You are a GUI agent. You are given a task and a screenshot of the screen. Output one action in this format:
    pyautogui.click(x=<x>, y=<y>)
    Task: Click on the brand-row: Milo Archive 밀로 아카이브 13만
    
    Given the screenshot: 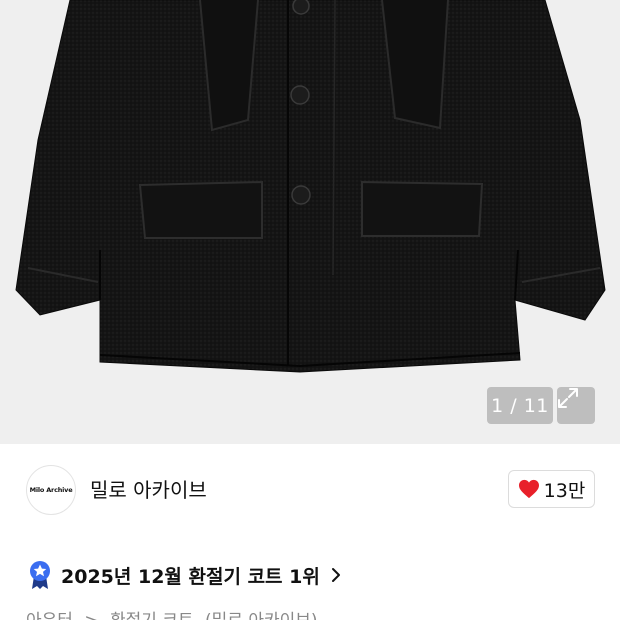 What is the action you would take?
    pyautogui.click(x=310, y=490)
    